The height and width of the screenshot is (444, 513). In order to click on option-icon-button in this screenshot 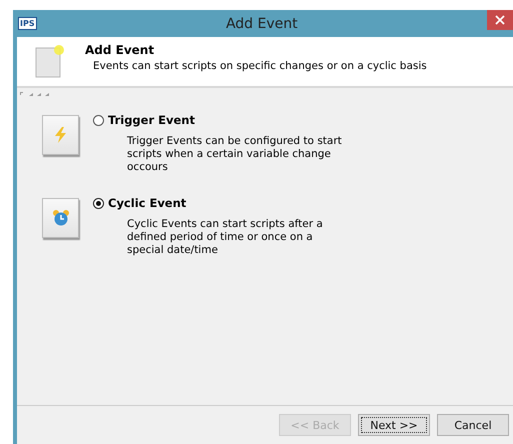, I will do `click(60, 218)`.